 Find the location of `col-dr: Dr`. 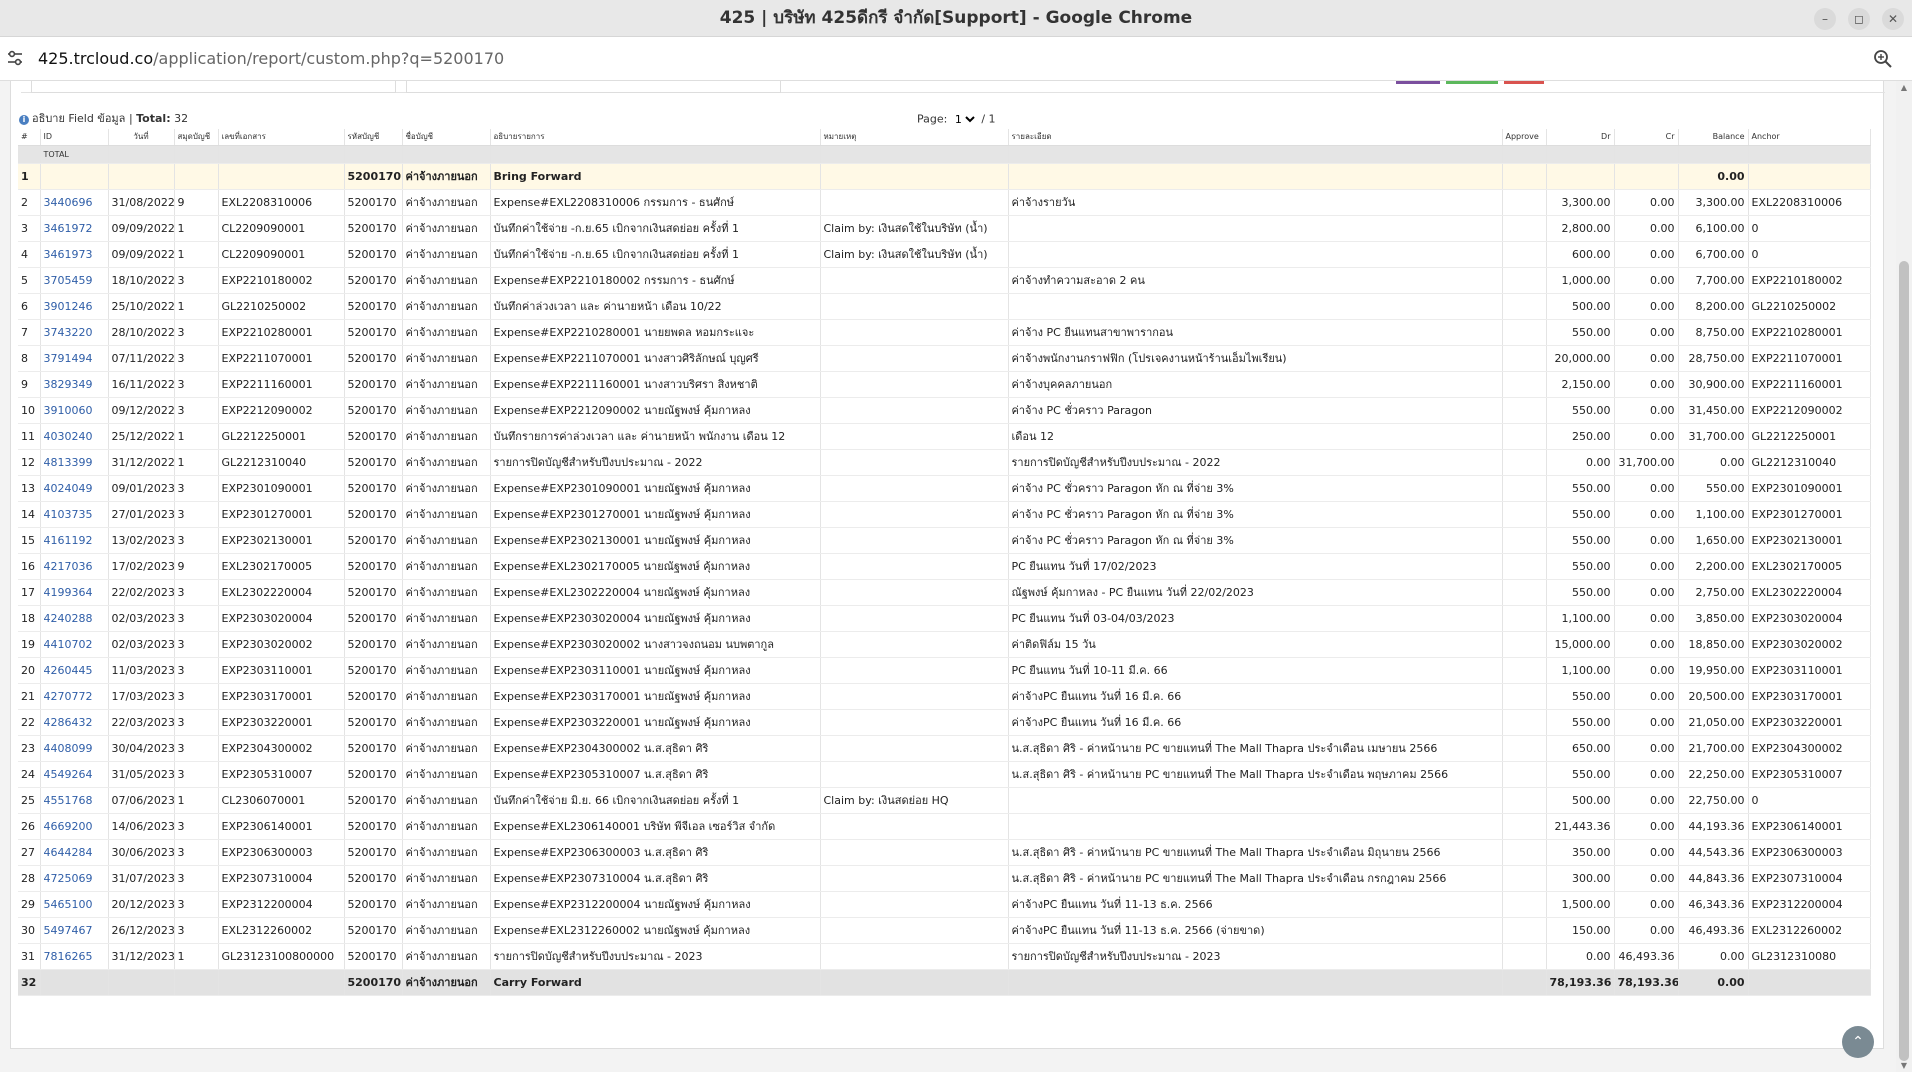

col-dr: Dr is located at coordinates (1580, 137).